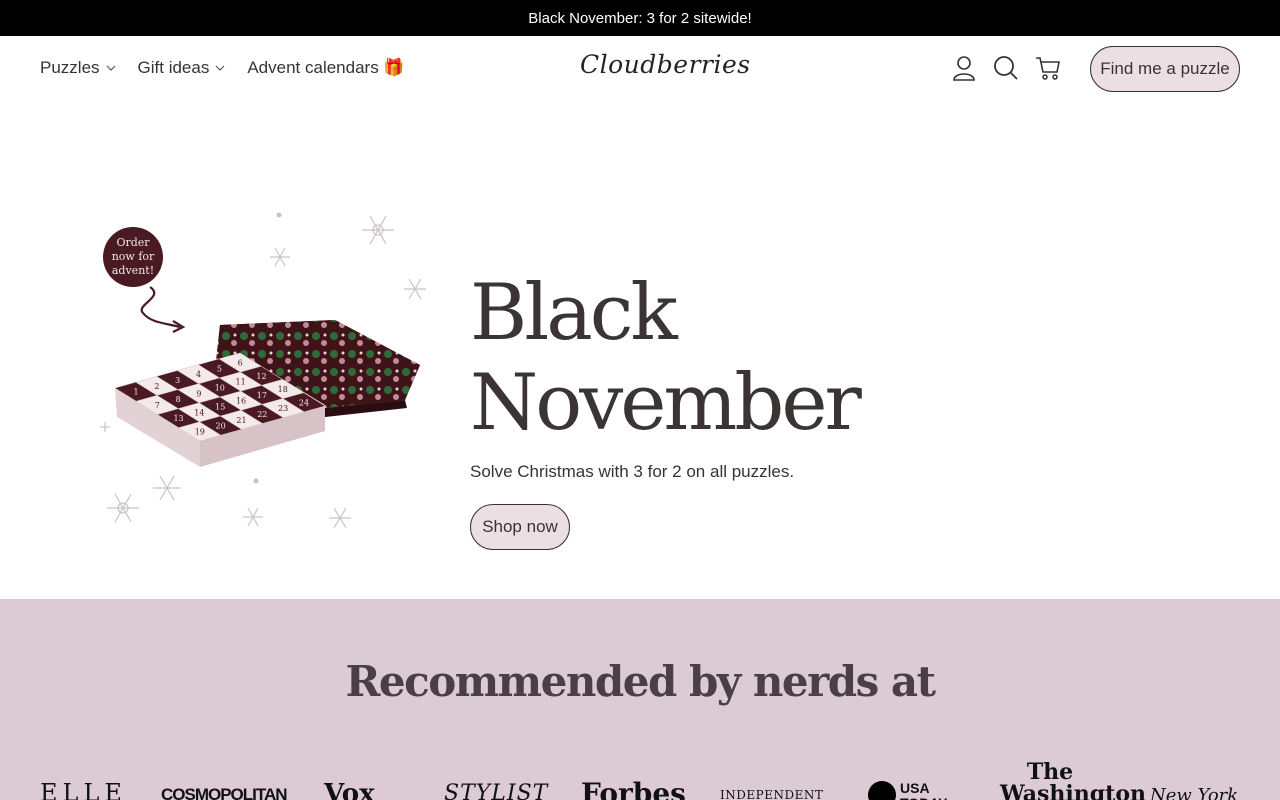 This screenshot has height=800, width=1280. I want to click on nav-label: Advent calendars 🎁, so click(326, 67).